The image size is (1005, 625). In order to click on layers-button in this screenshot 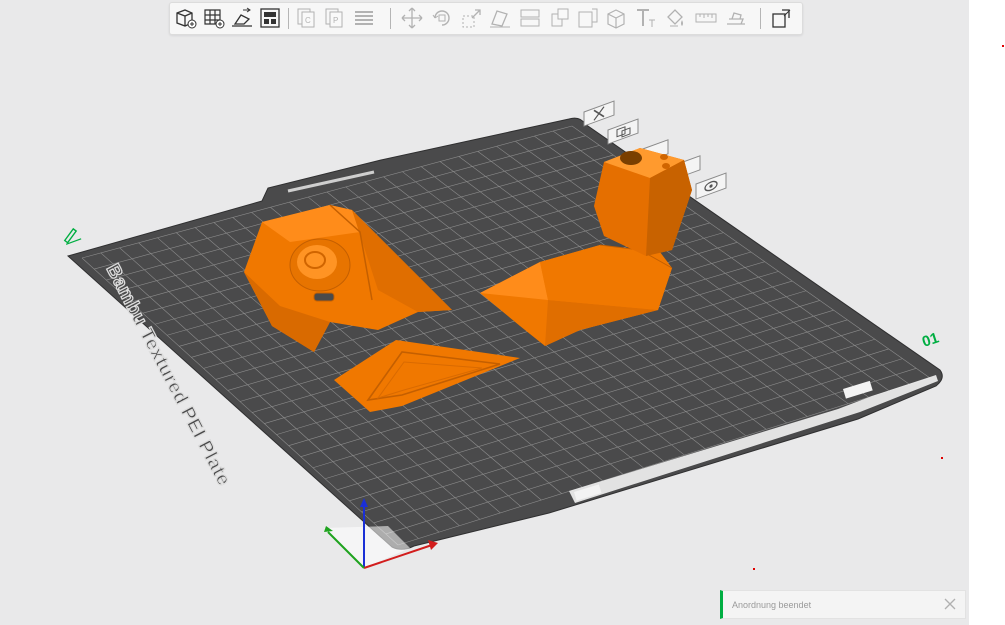, I will do `click(364, 18)`.